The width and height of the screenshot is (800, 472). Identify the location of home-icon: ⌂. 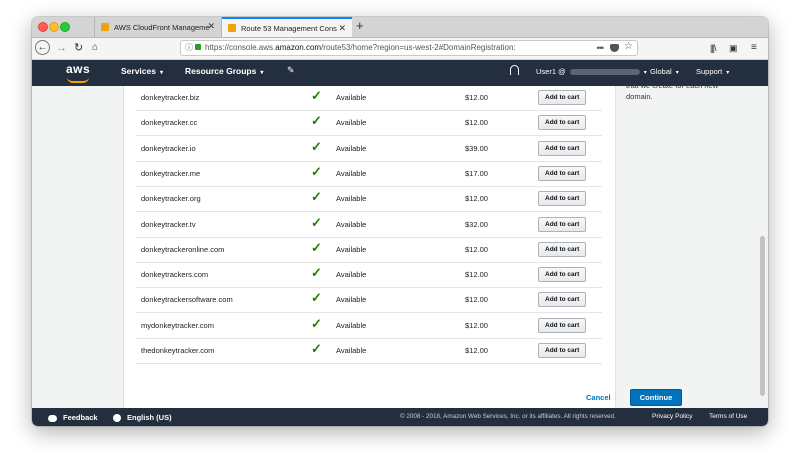
(95, 48).